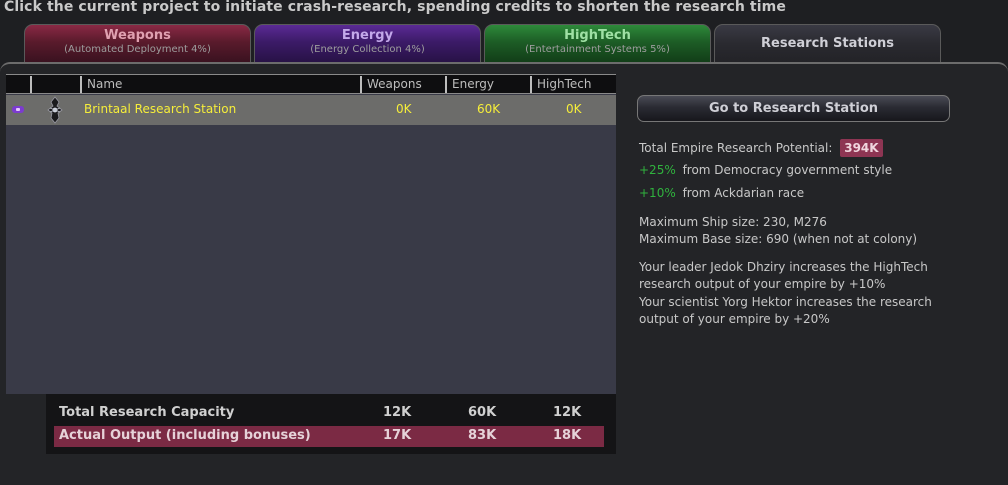 This screenshot has height=485, width=1008. I want to click on tab-research-stations-title: Research Stations, so click(827, 43).